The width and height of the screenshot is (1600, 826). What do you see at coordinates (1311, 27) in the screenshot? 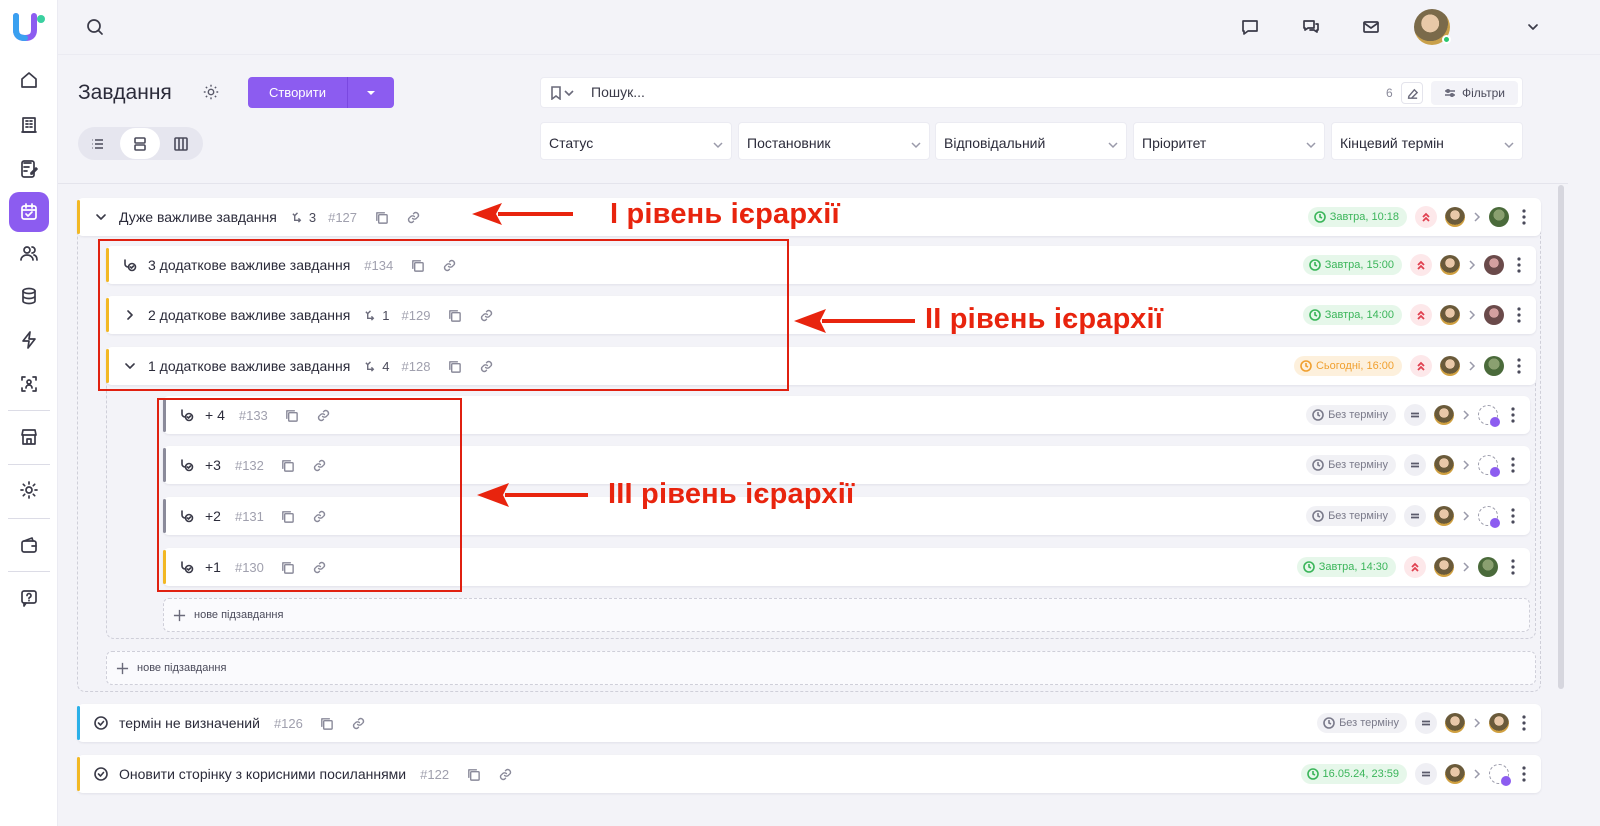
I see `messages-icon` at bounding box center [1311, 27].